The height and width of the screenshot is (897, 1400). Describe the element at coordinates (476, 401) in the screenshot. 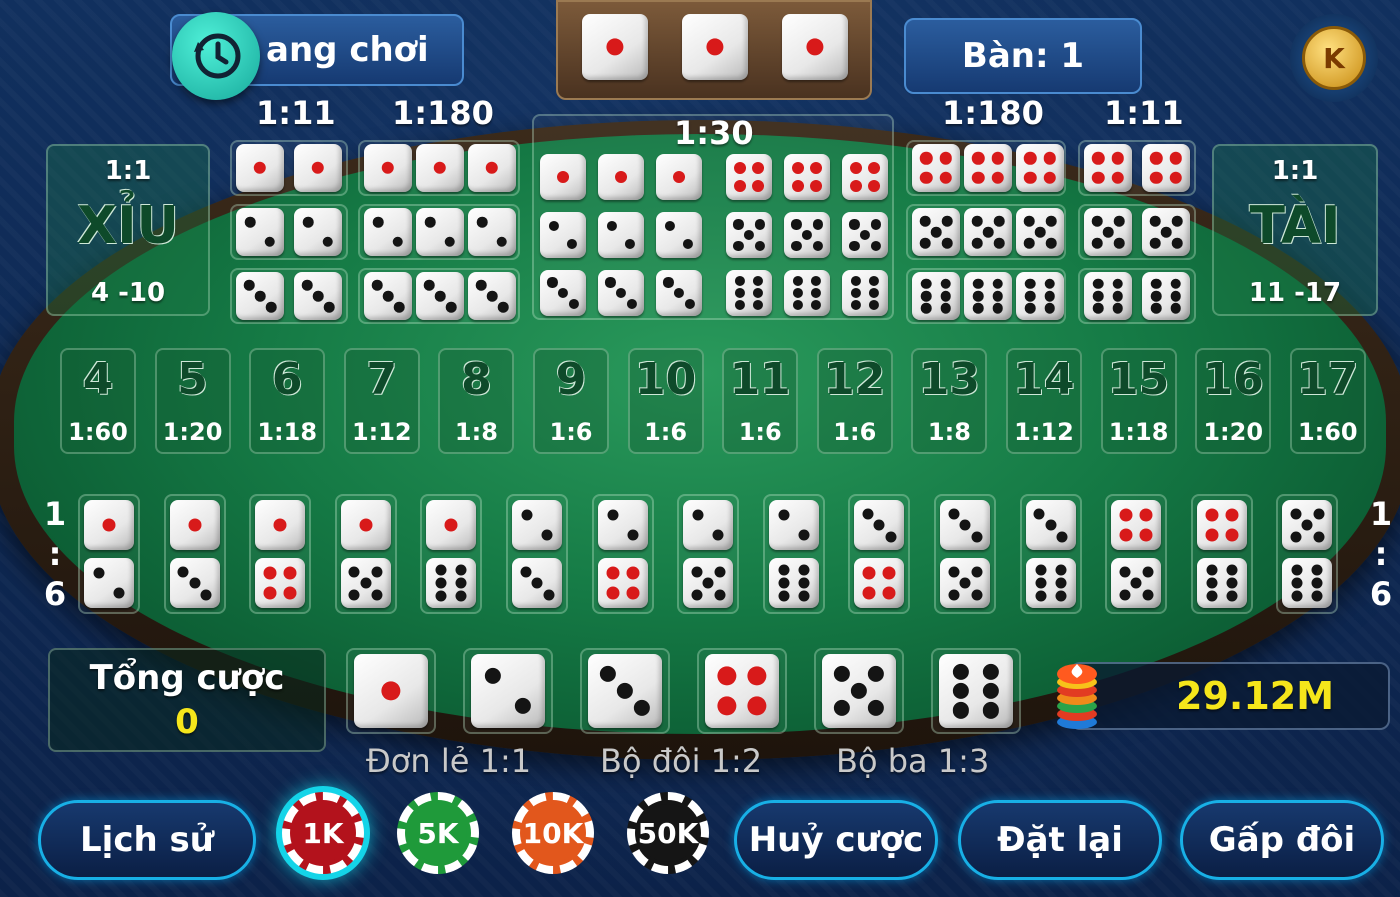

I see `sum-bet-8: 8 1:8` at that location.